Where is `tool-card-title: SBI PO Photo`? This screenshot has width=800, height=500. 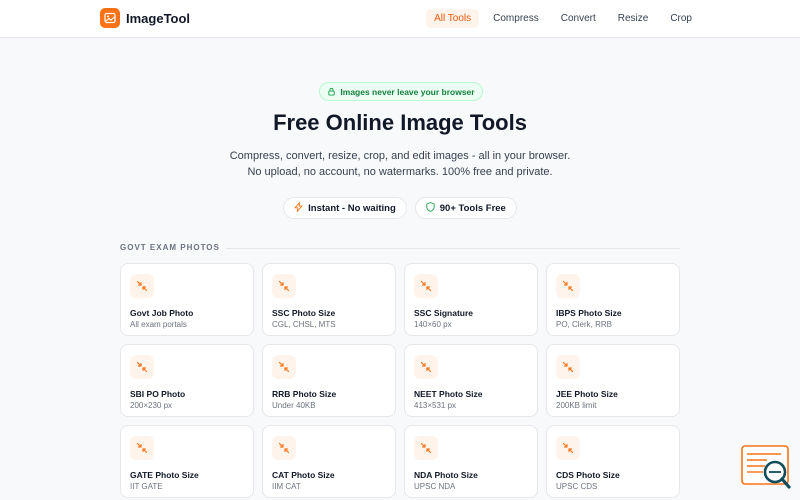 tool-card-title: SBI PO Photo is located at coordinates (158, 394).